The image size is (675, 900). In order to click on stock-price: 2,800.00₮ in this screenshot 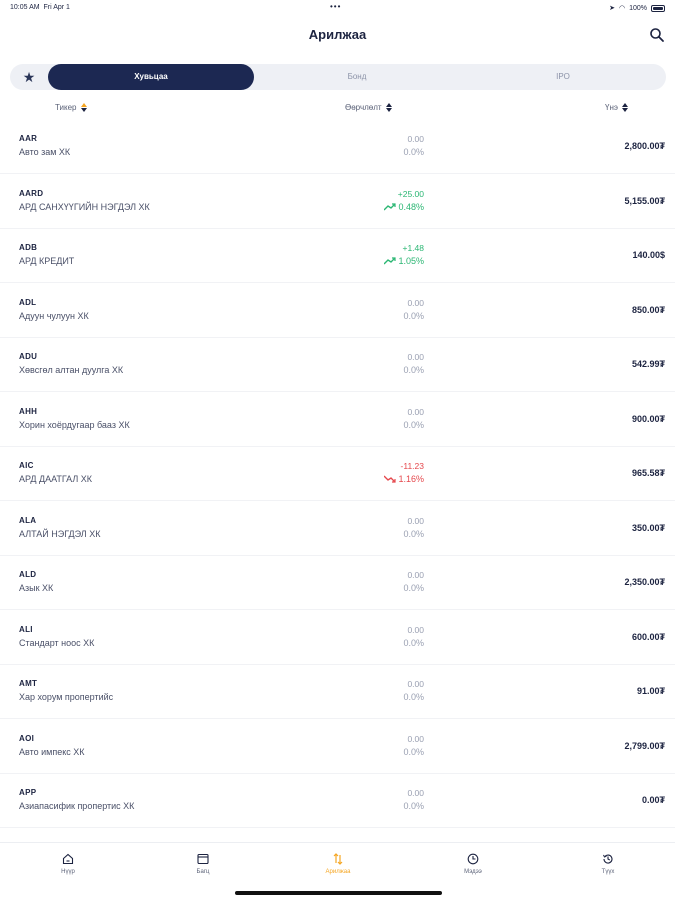, I will do `click(644, 146)`.